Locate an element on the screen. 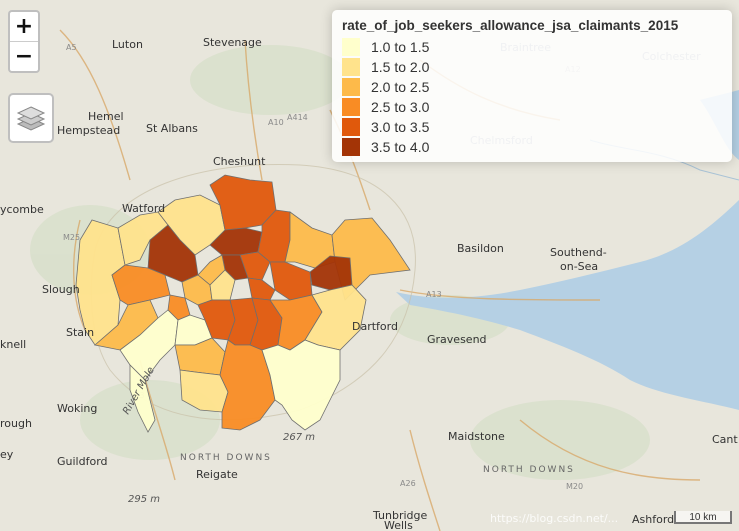  place-label: Dartford is located at coordinates (375, 326).